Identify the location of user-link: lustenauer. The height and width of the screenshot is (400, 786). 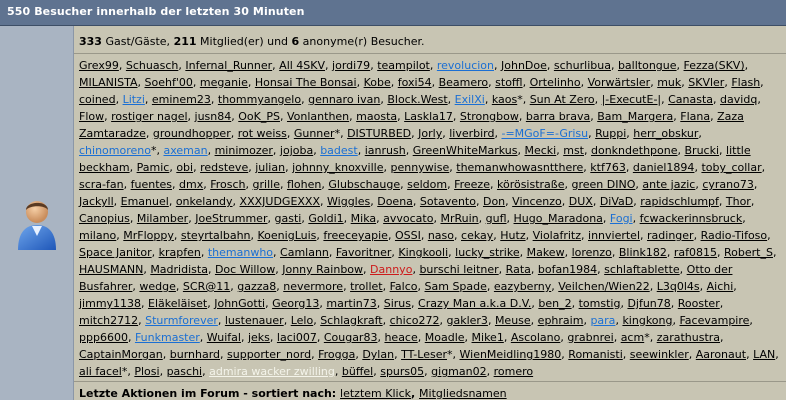
(254, 320).